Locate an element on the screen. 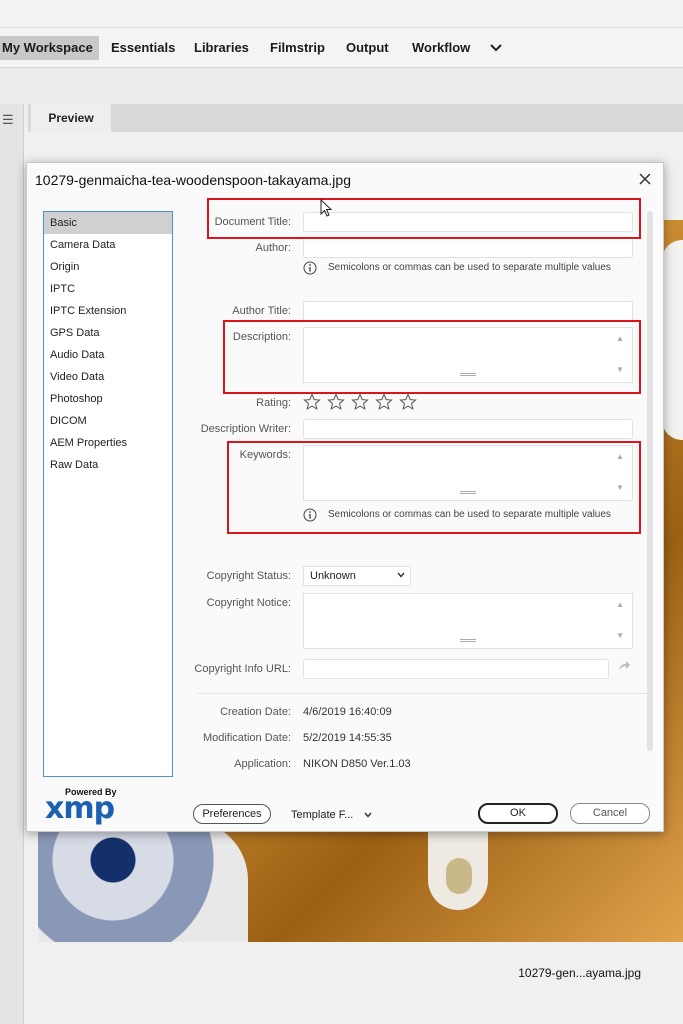  ok-button: OK is located at coordinates (518, 813).